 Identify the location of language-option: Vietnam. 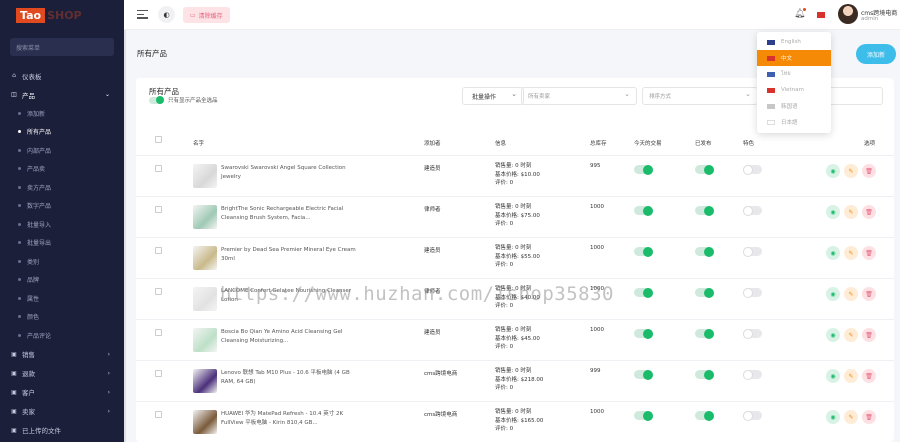
(794, 90).